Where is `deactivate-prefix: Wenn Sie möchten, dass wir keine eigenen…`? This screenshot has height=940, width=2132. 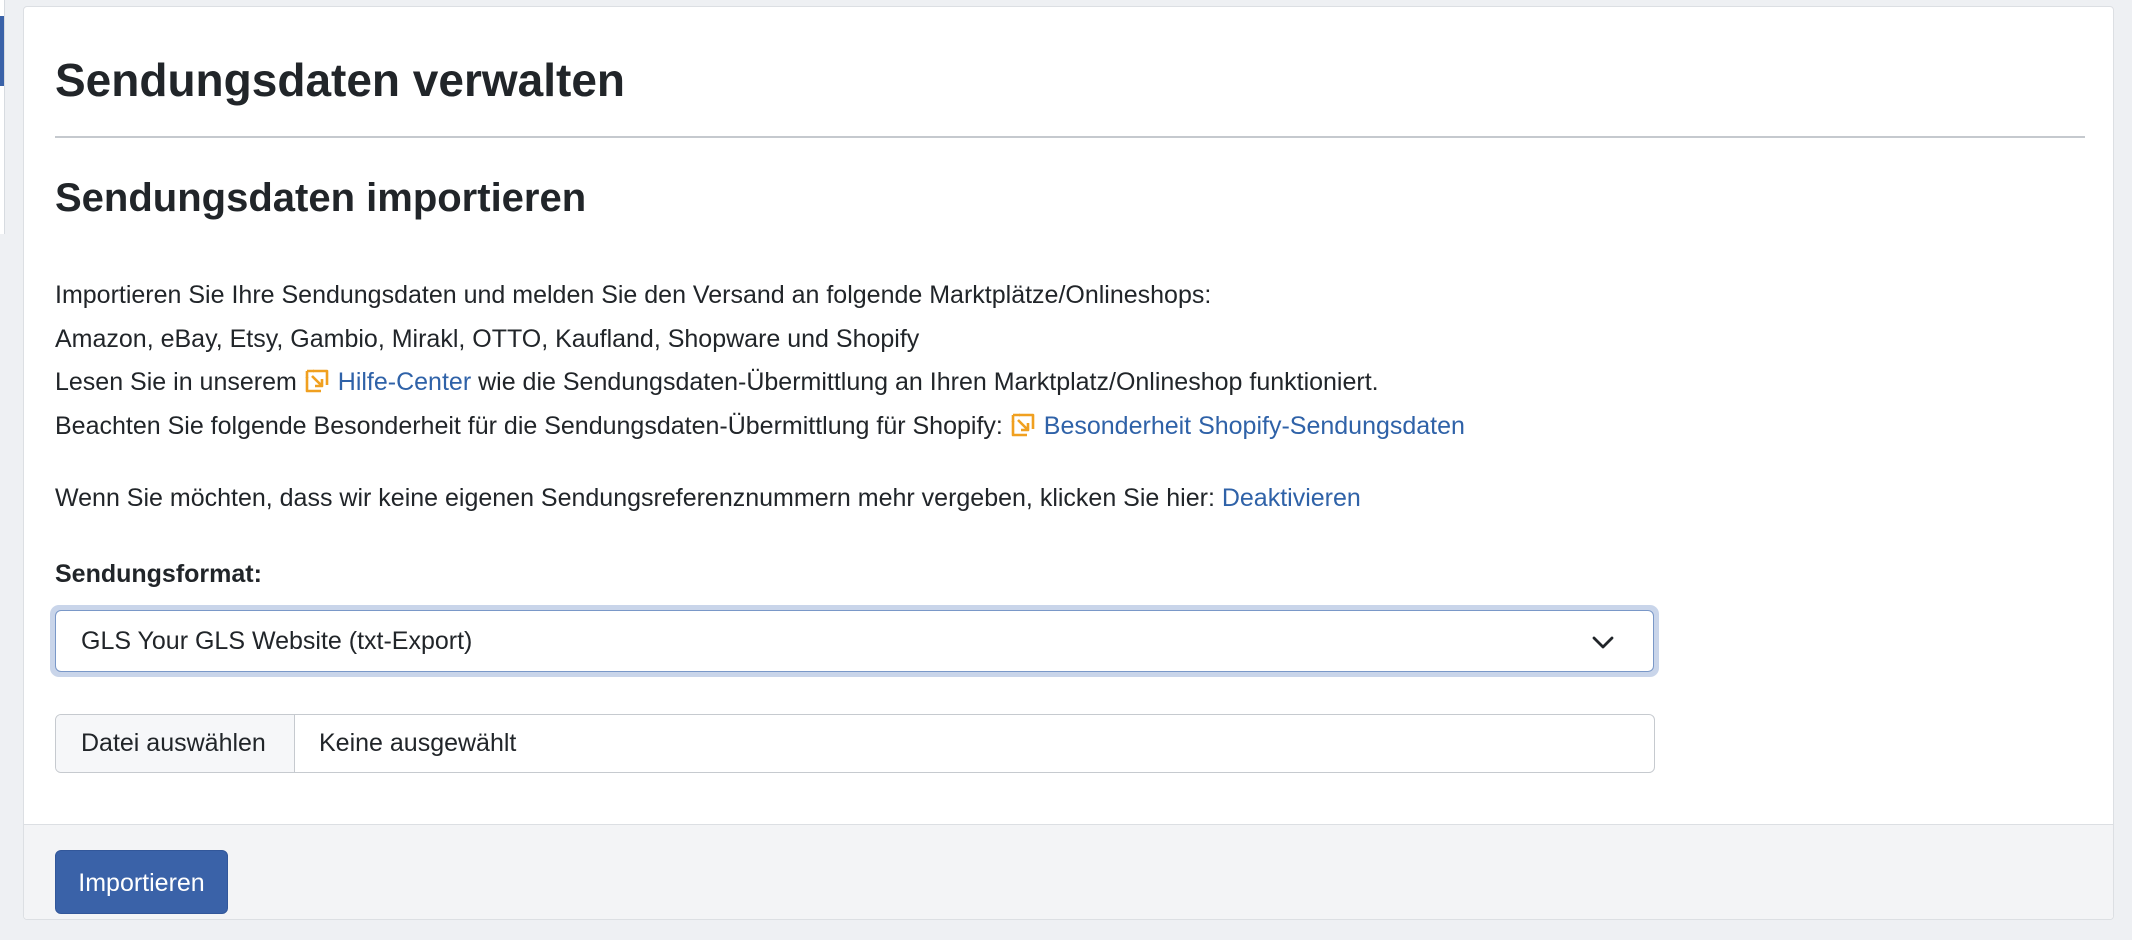
deactivate-prefix: Wenn Sie möchten, dass wir keine eigenen… is located at coordinates (638, 498).